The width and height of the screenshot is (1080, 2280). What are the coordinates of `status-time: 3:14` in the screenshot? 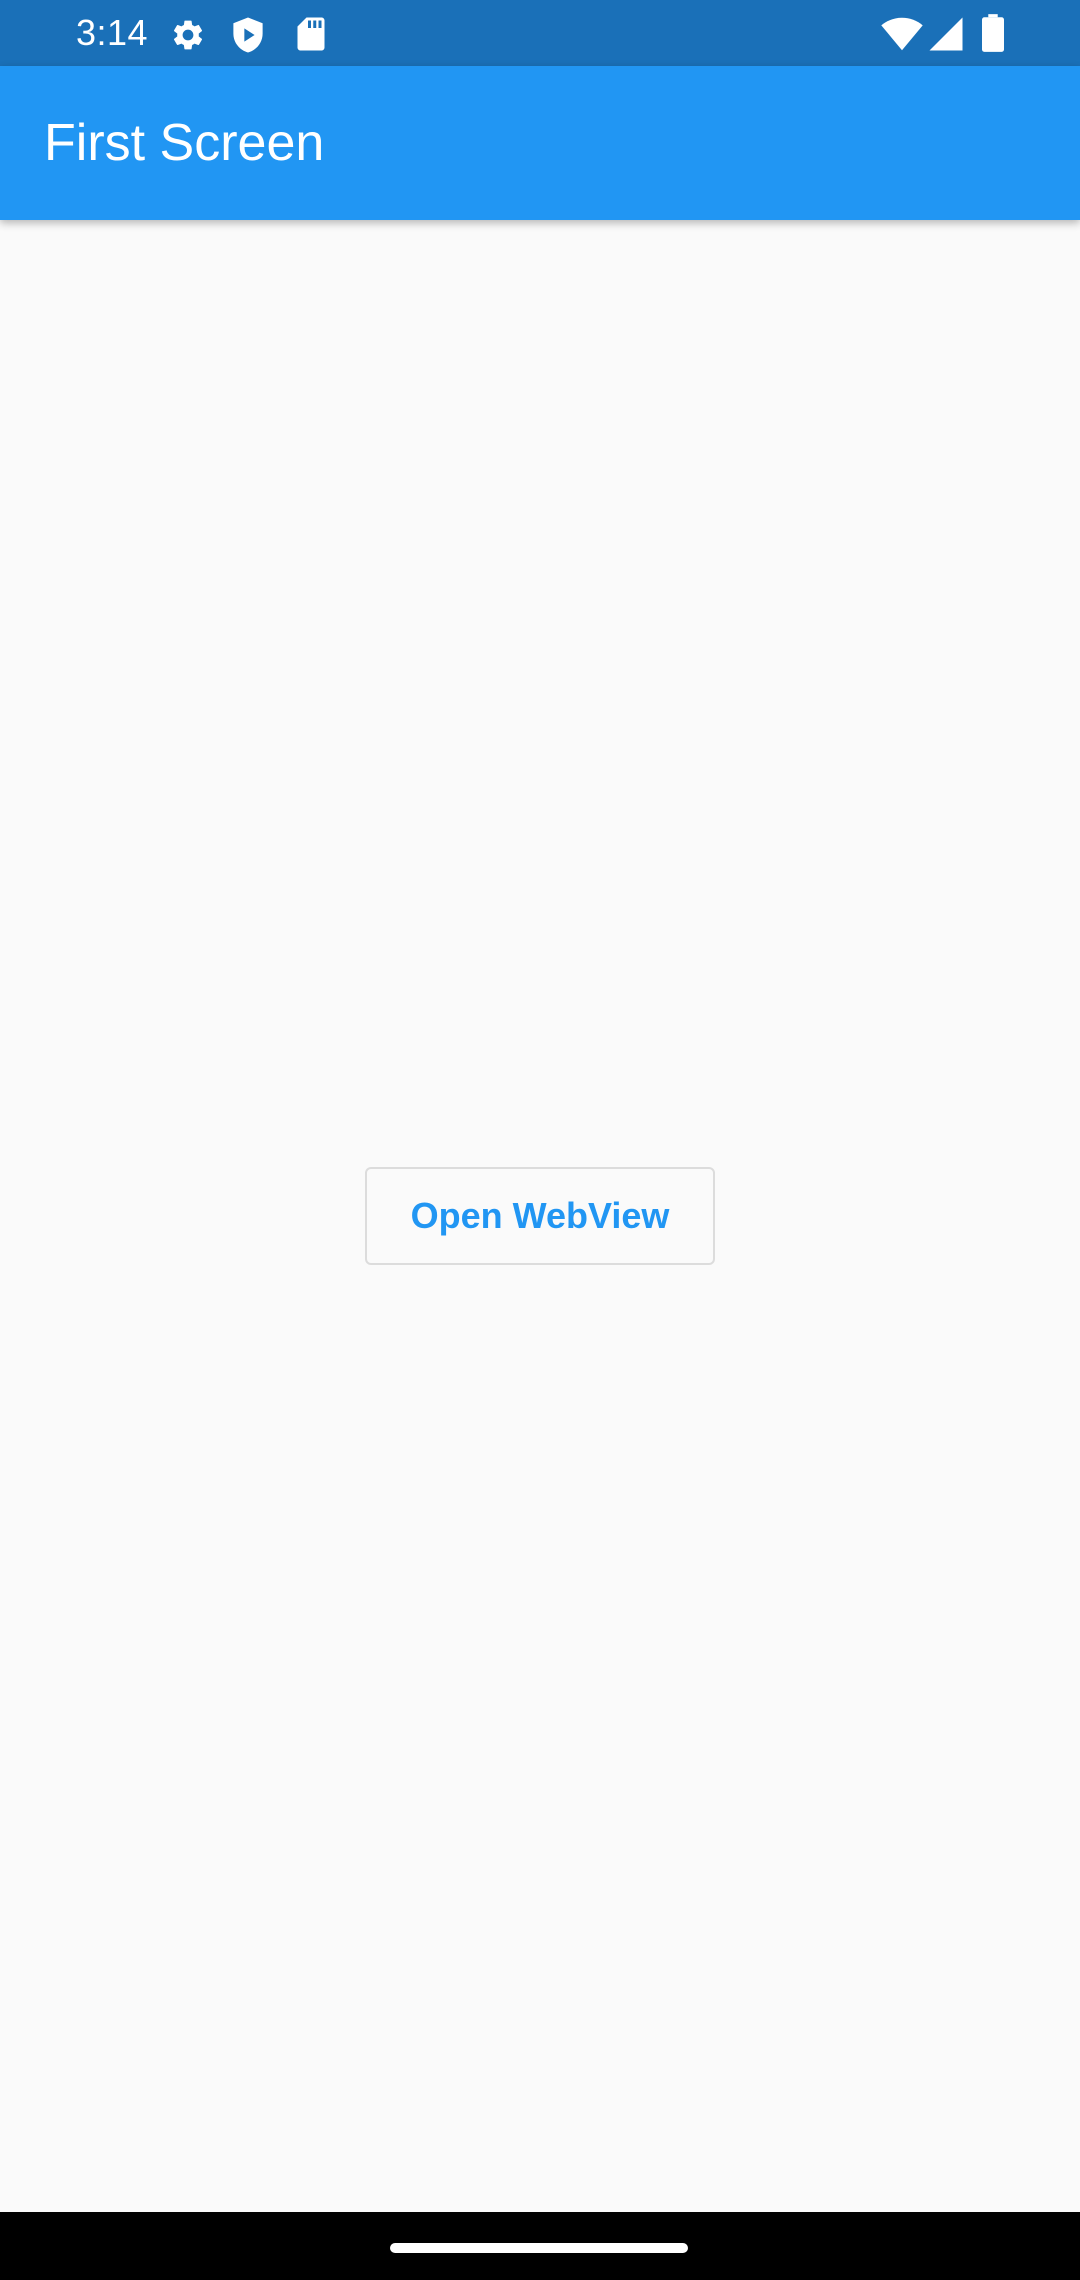 It's located at (112, 32).